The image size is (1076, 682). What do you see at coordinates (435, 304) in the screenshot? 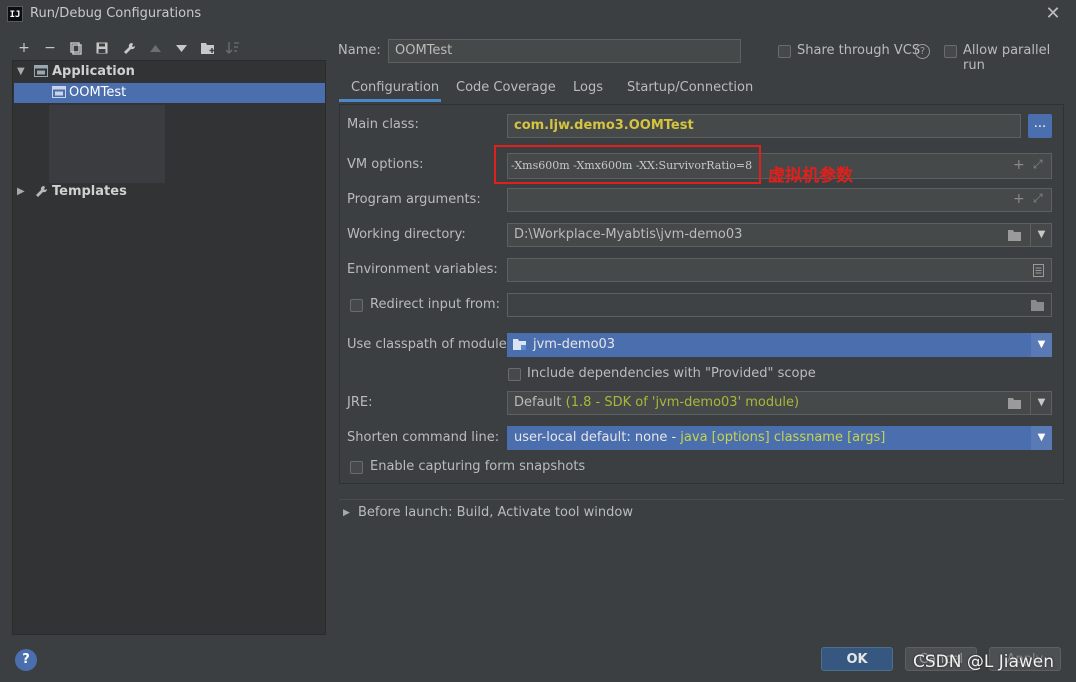
I see `redirect-input-label: Redirect input from:` at bounding box center [435, 304].